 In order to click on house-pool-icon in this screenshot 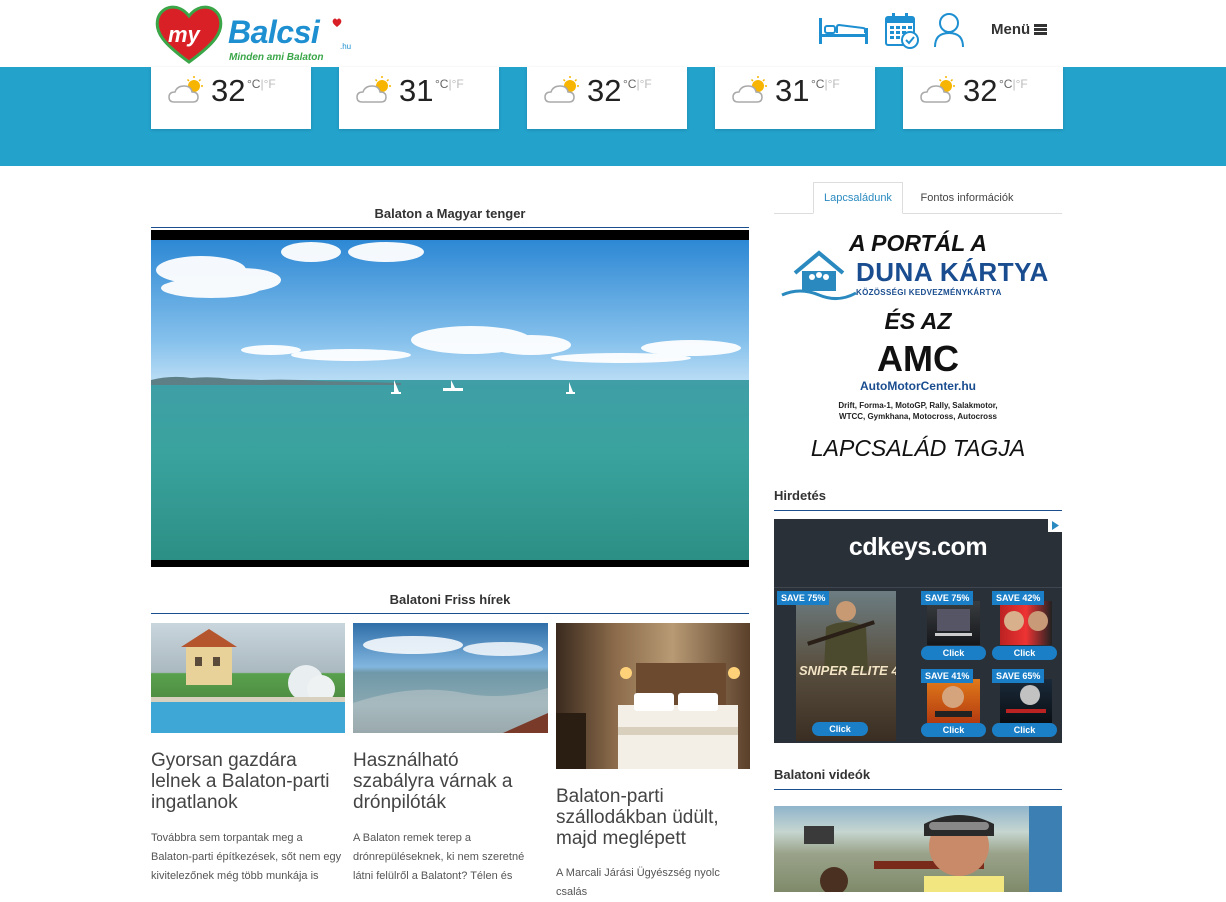, I will do `click(248, 681)`.